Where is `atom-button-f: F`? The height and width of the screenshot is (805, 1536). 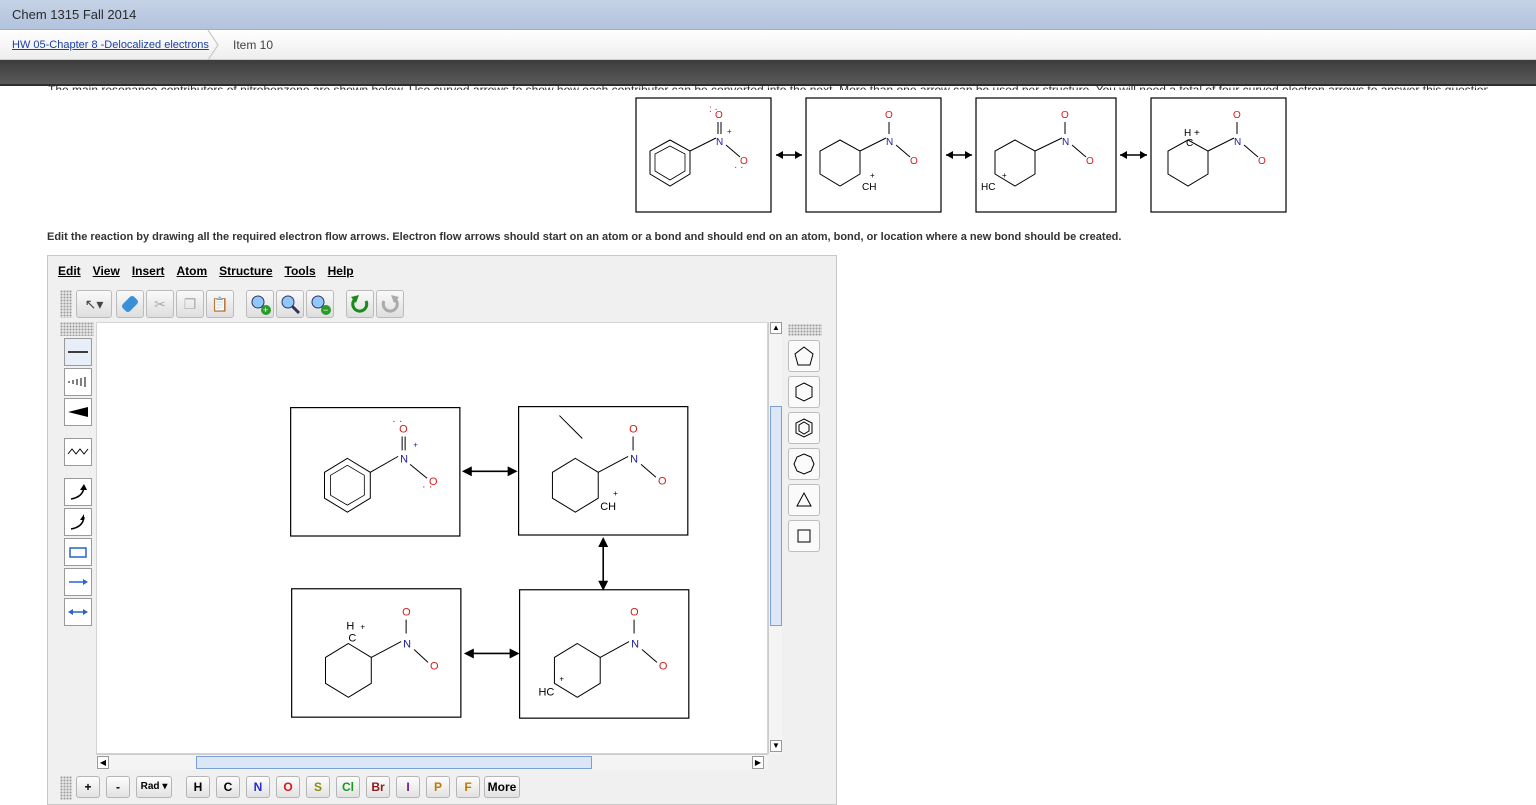
atom-button-f: F is located at coordinates (468, 787).